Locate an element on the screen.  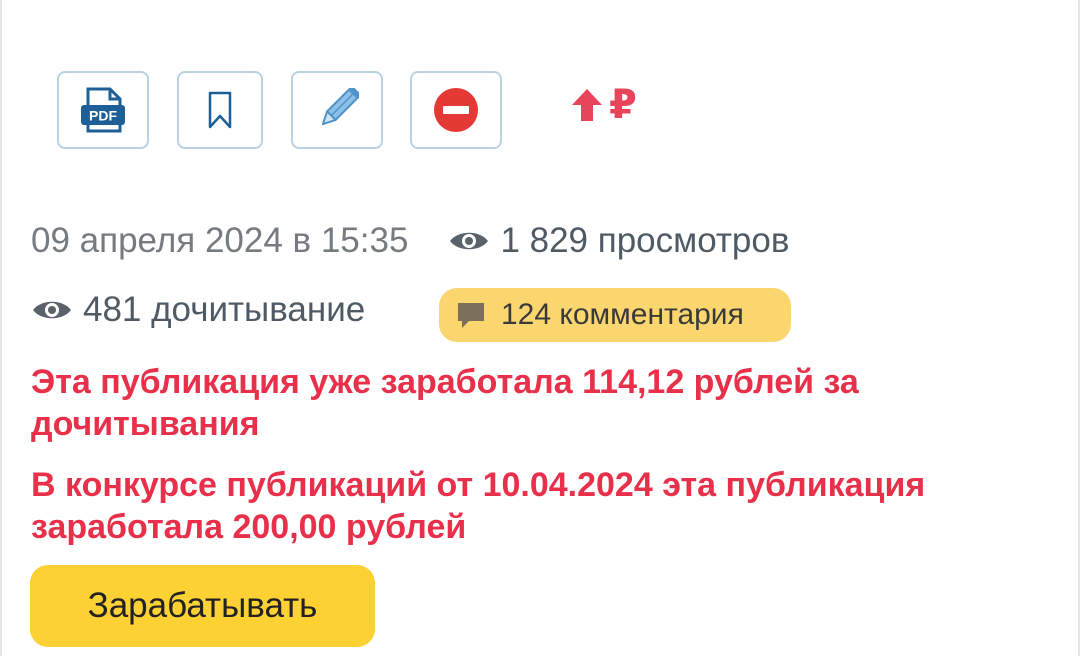
edit-button is located at coordinates (337, 110).